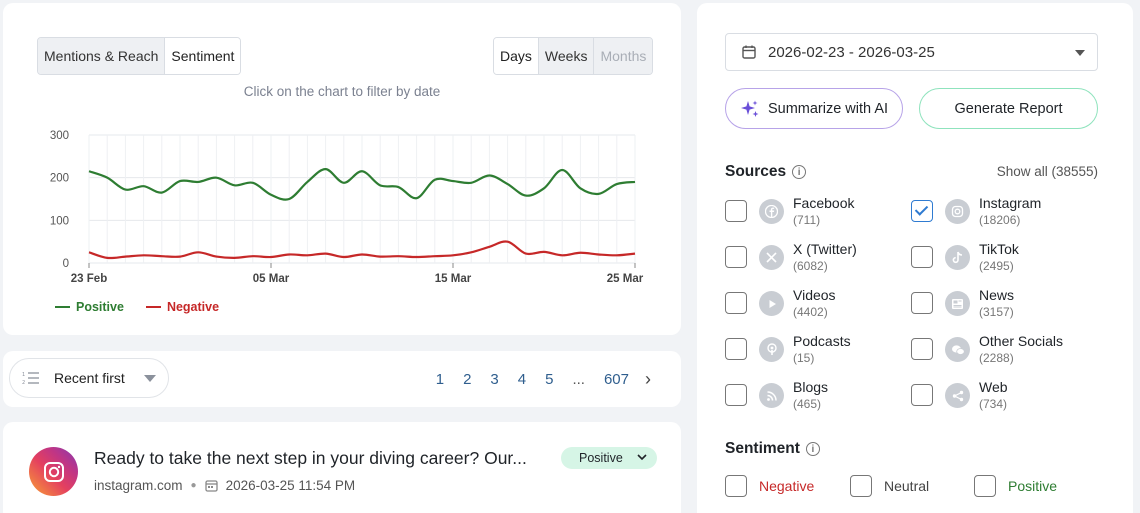 This screenshot has height=513, width=1140. What do you see at coordinates (993, 404) in the screenshot?
I see `source-count: (734)` at bounding box center [993, 404].